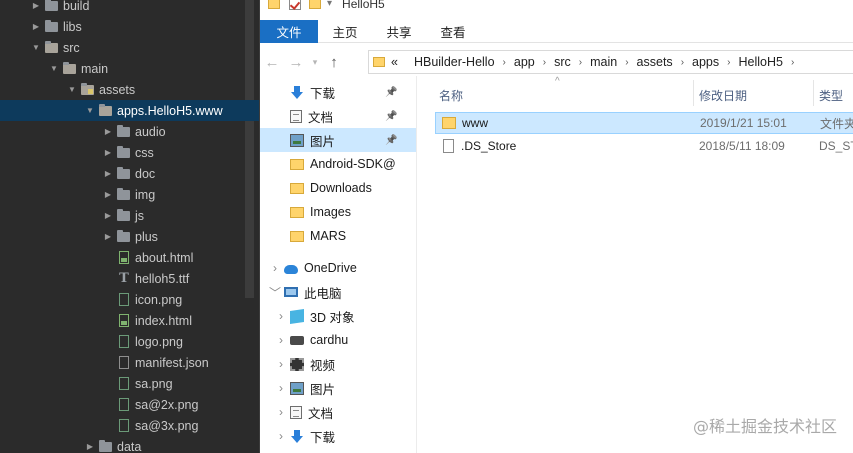 Image resolution: width=853 pixels, height=453 pixels. Describe the element at coordinates (338, 364) in the screenshot. I see `nav-item: › 视频` at that location.